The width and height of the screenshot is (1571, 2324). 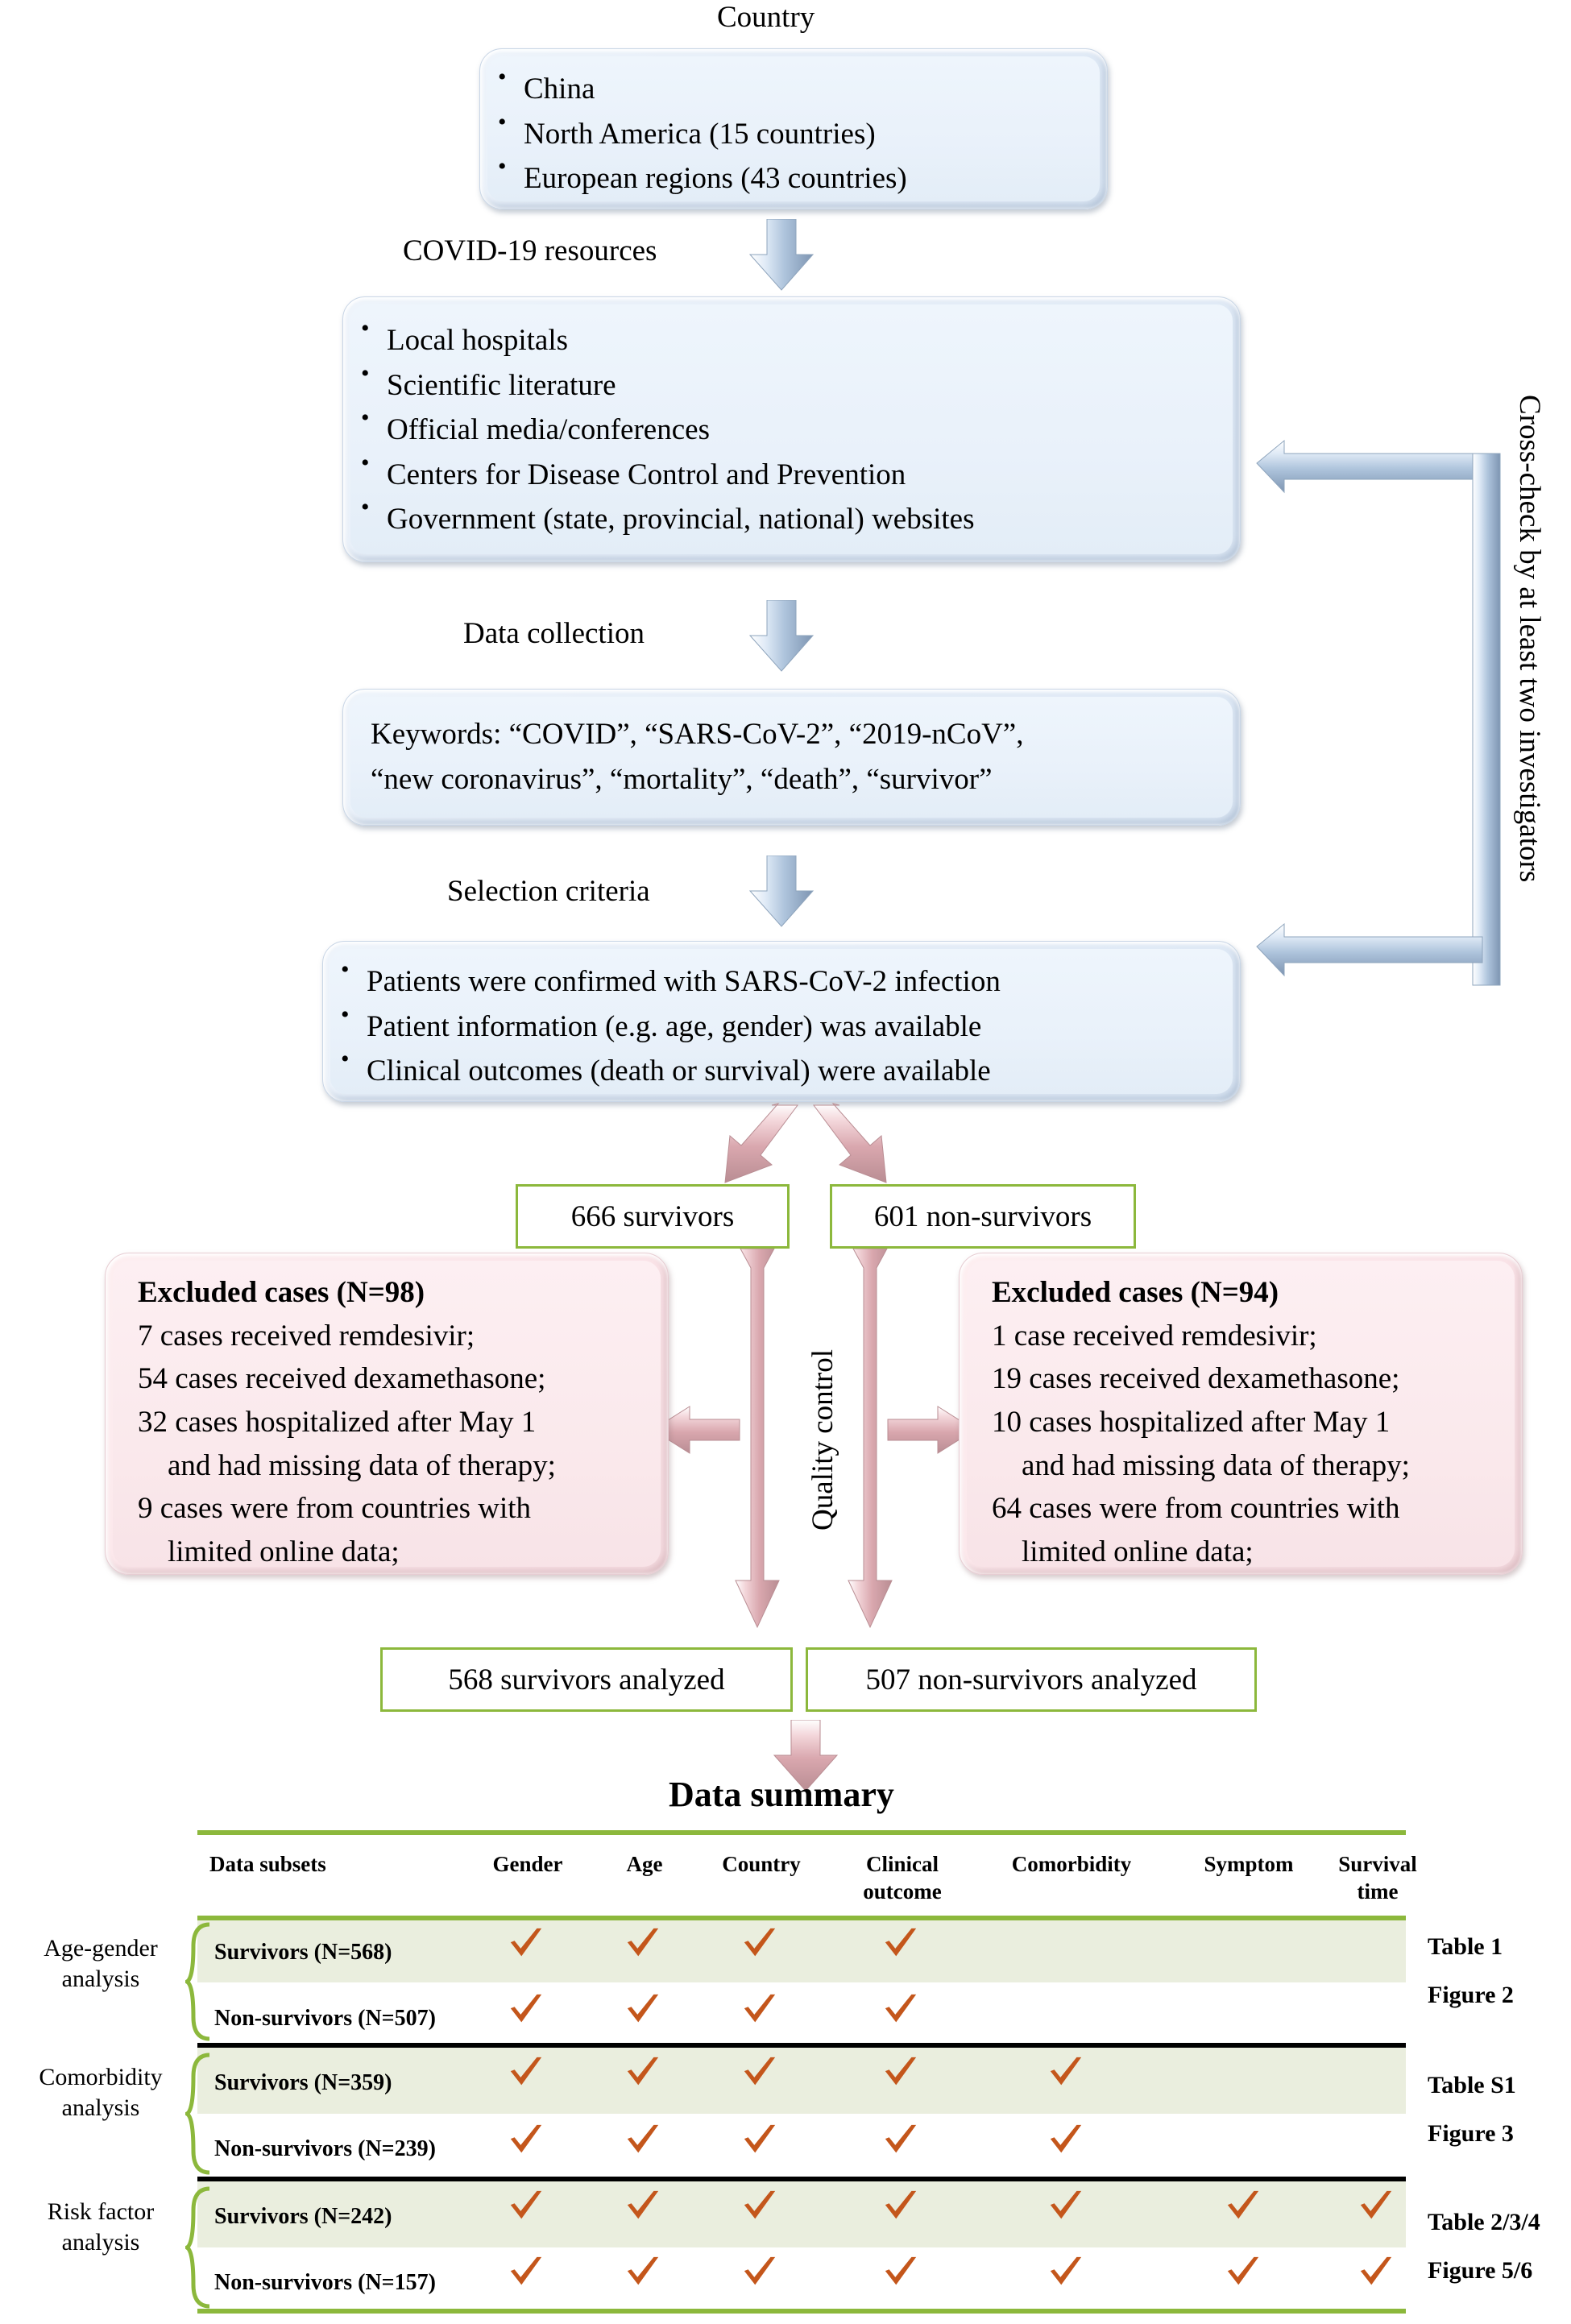 I want to click on crosscheck-connector, so click(x=1378, y=712).